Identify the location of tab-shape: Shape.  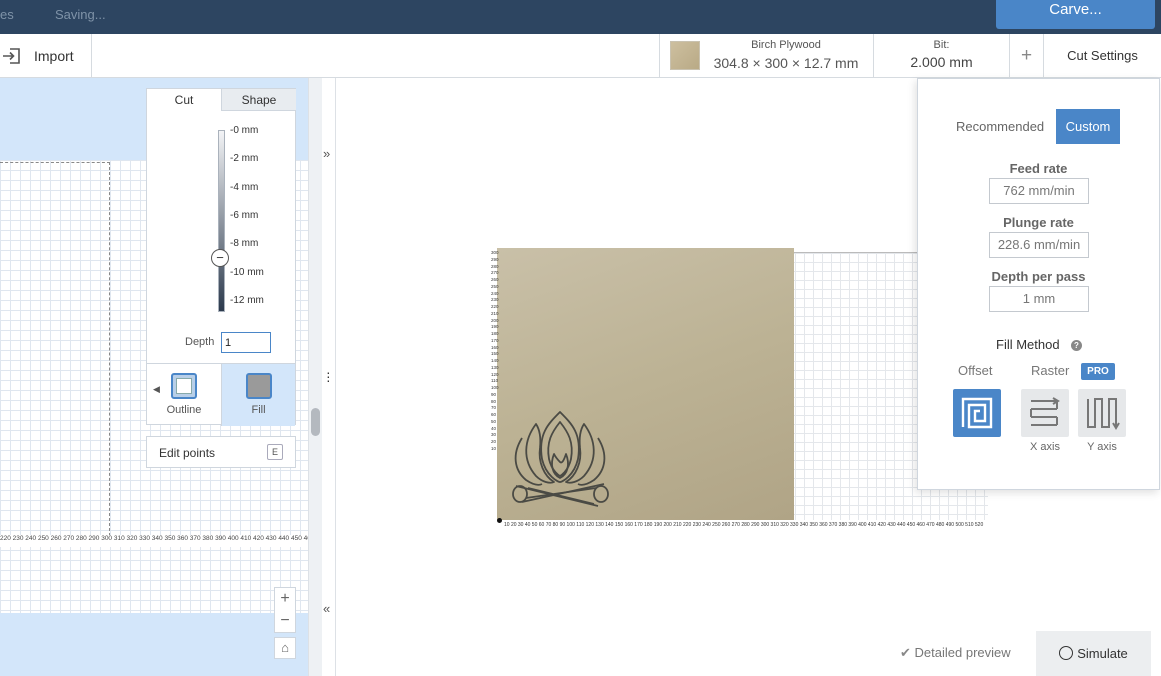
(258, 100).